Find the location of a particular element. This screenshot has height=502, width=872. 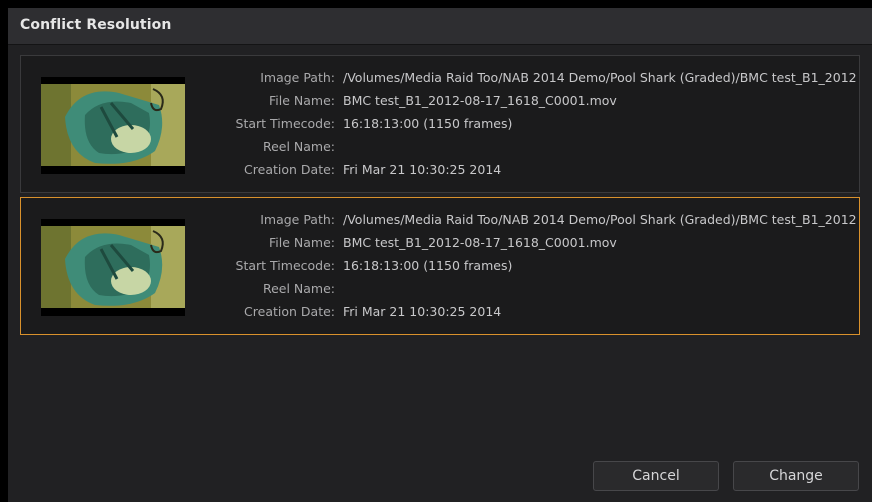

cancel-button: Cancel is located at coordinates (656, 476).